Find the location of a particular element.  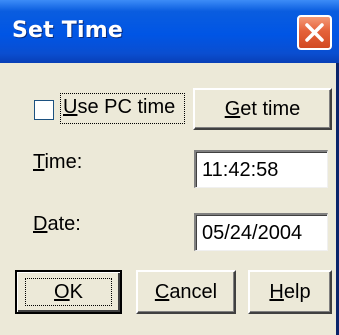

button-label: et time is located at coordinates (270, 109).